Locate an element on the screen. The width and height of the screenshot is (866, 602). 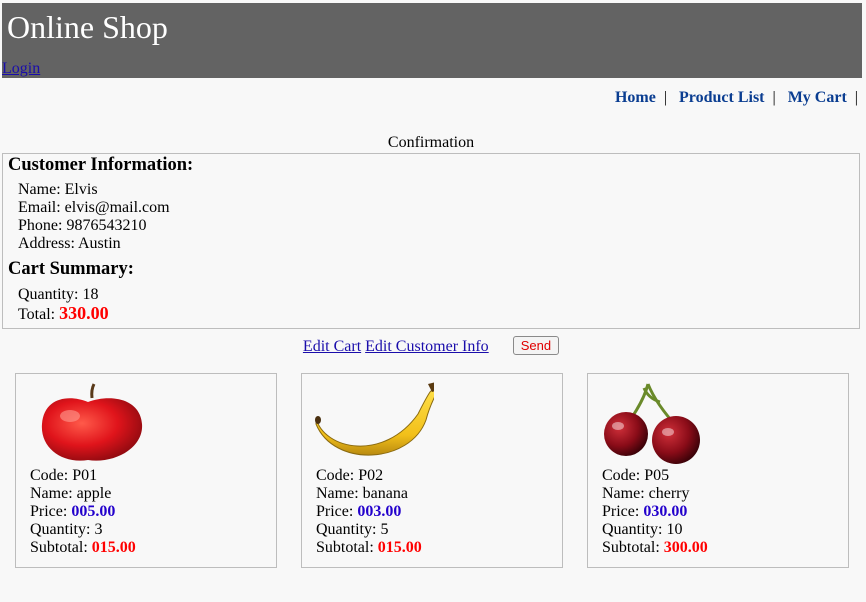
item-price-row: Price: 030.00 is located at coordinates (655, 512).